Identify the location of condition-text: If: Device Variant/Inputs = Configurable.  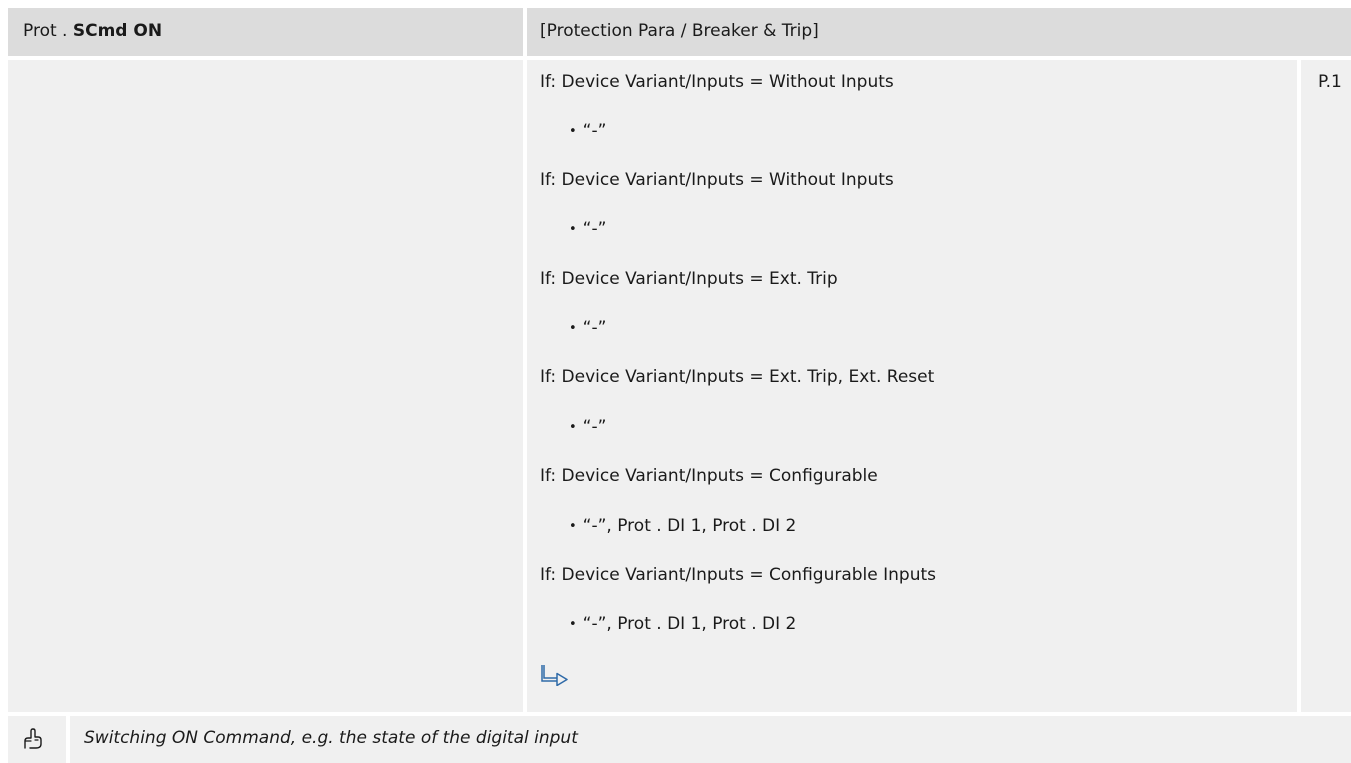
(709, 476).